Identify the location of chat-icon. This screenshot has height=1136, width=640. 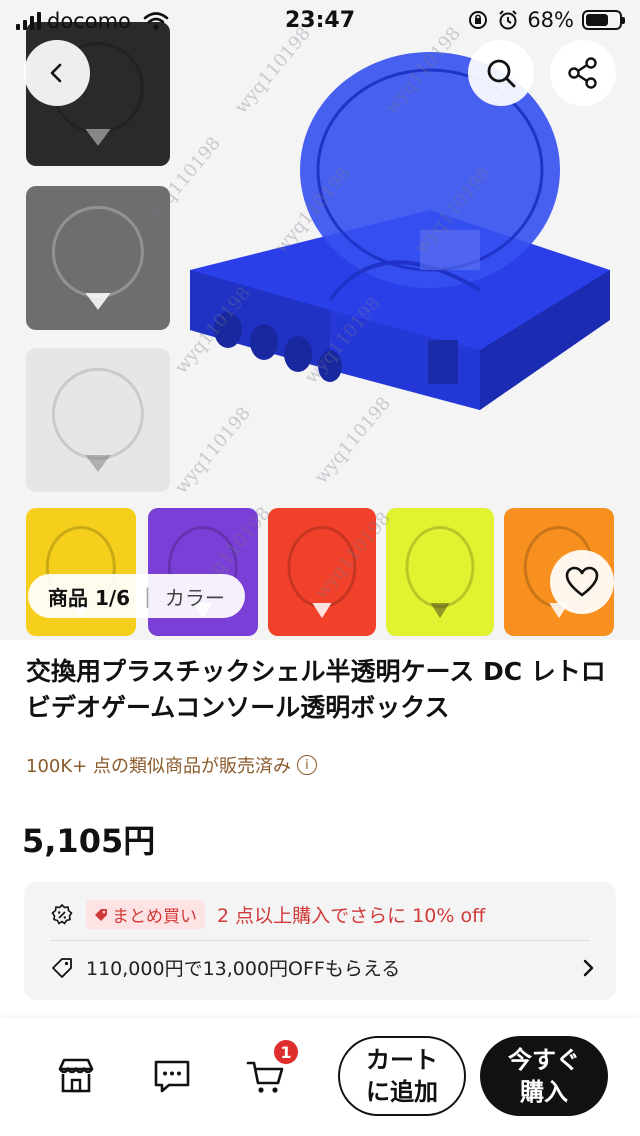
(172, 1076).